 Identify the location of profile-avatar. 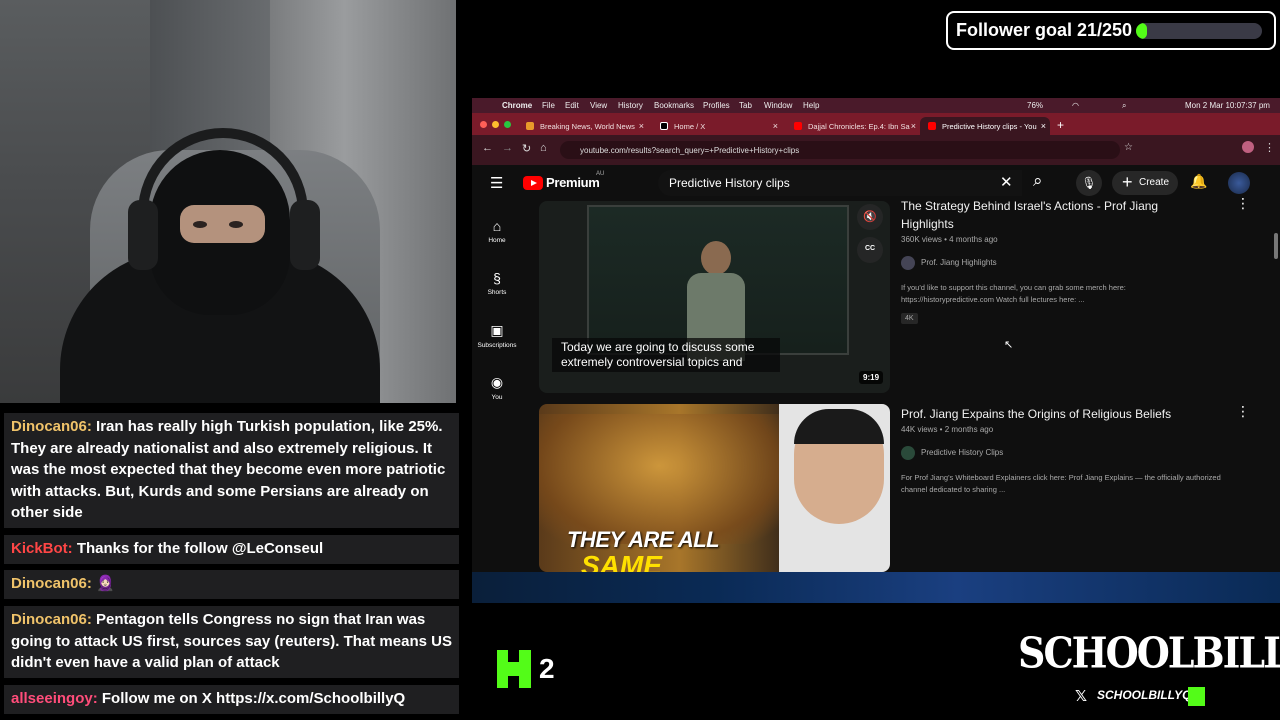
(1248, 147).